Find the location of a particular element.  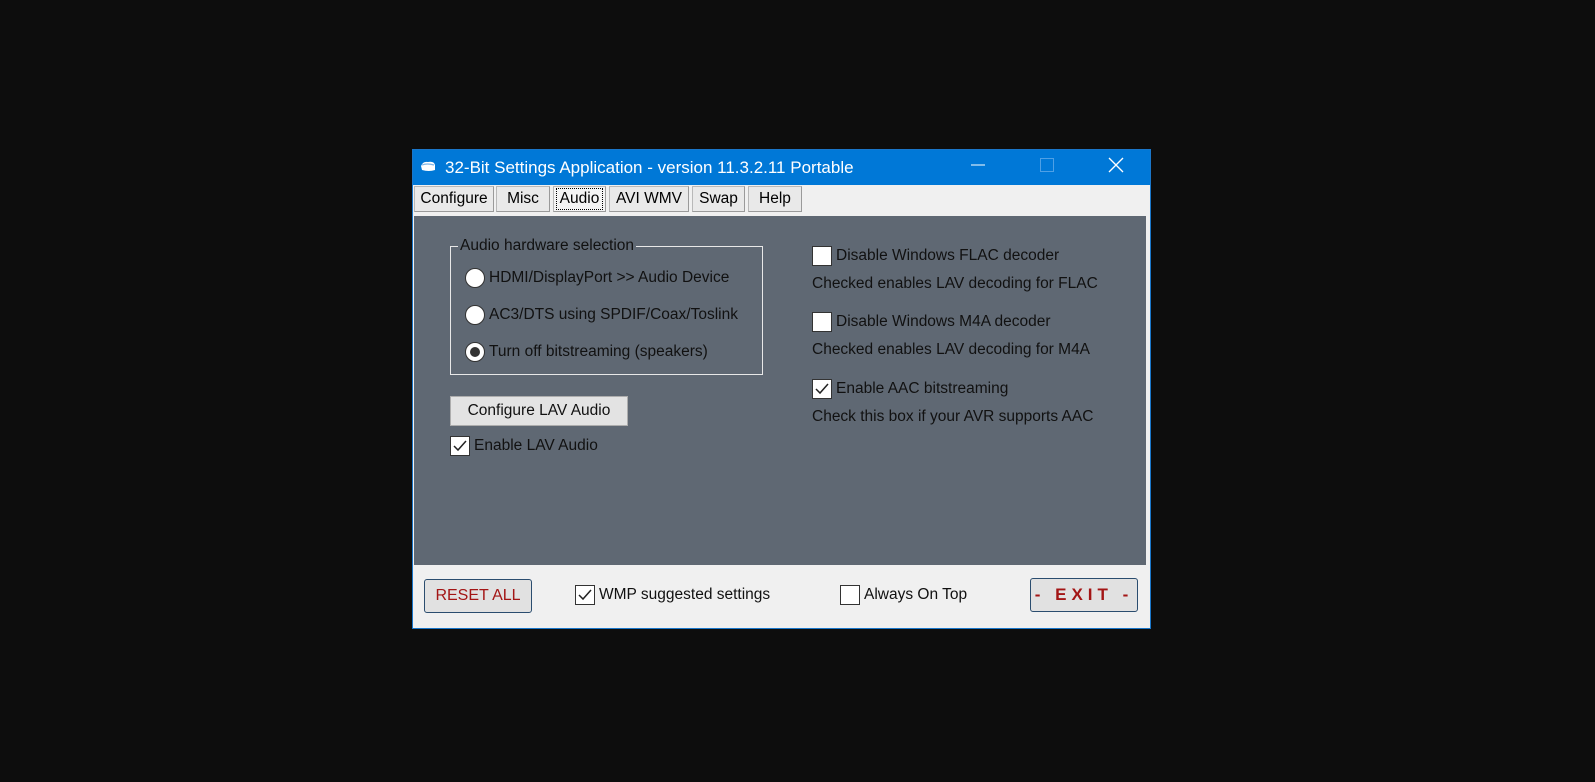

checkbox-label: Disable Windows M4A decoder is located at coordinates (943, 321).